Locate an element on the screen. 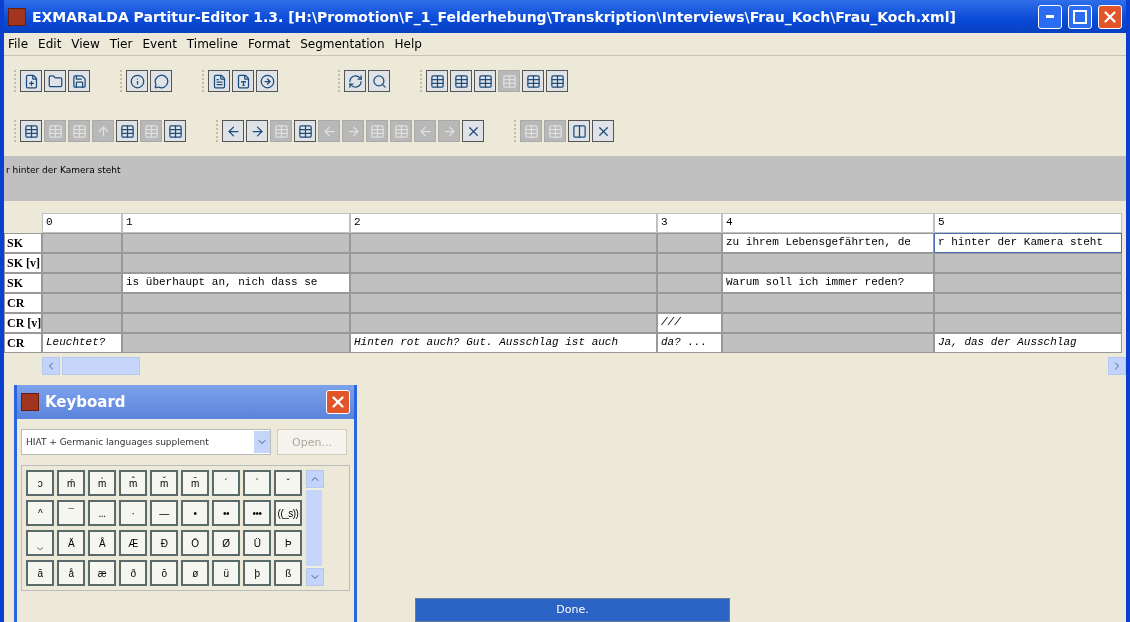 The height and width of the screenshot is (622, 1130). key-button: m̌ is located at coordinates (164, 483).